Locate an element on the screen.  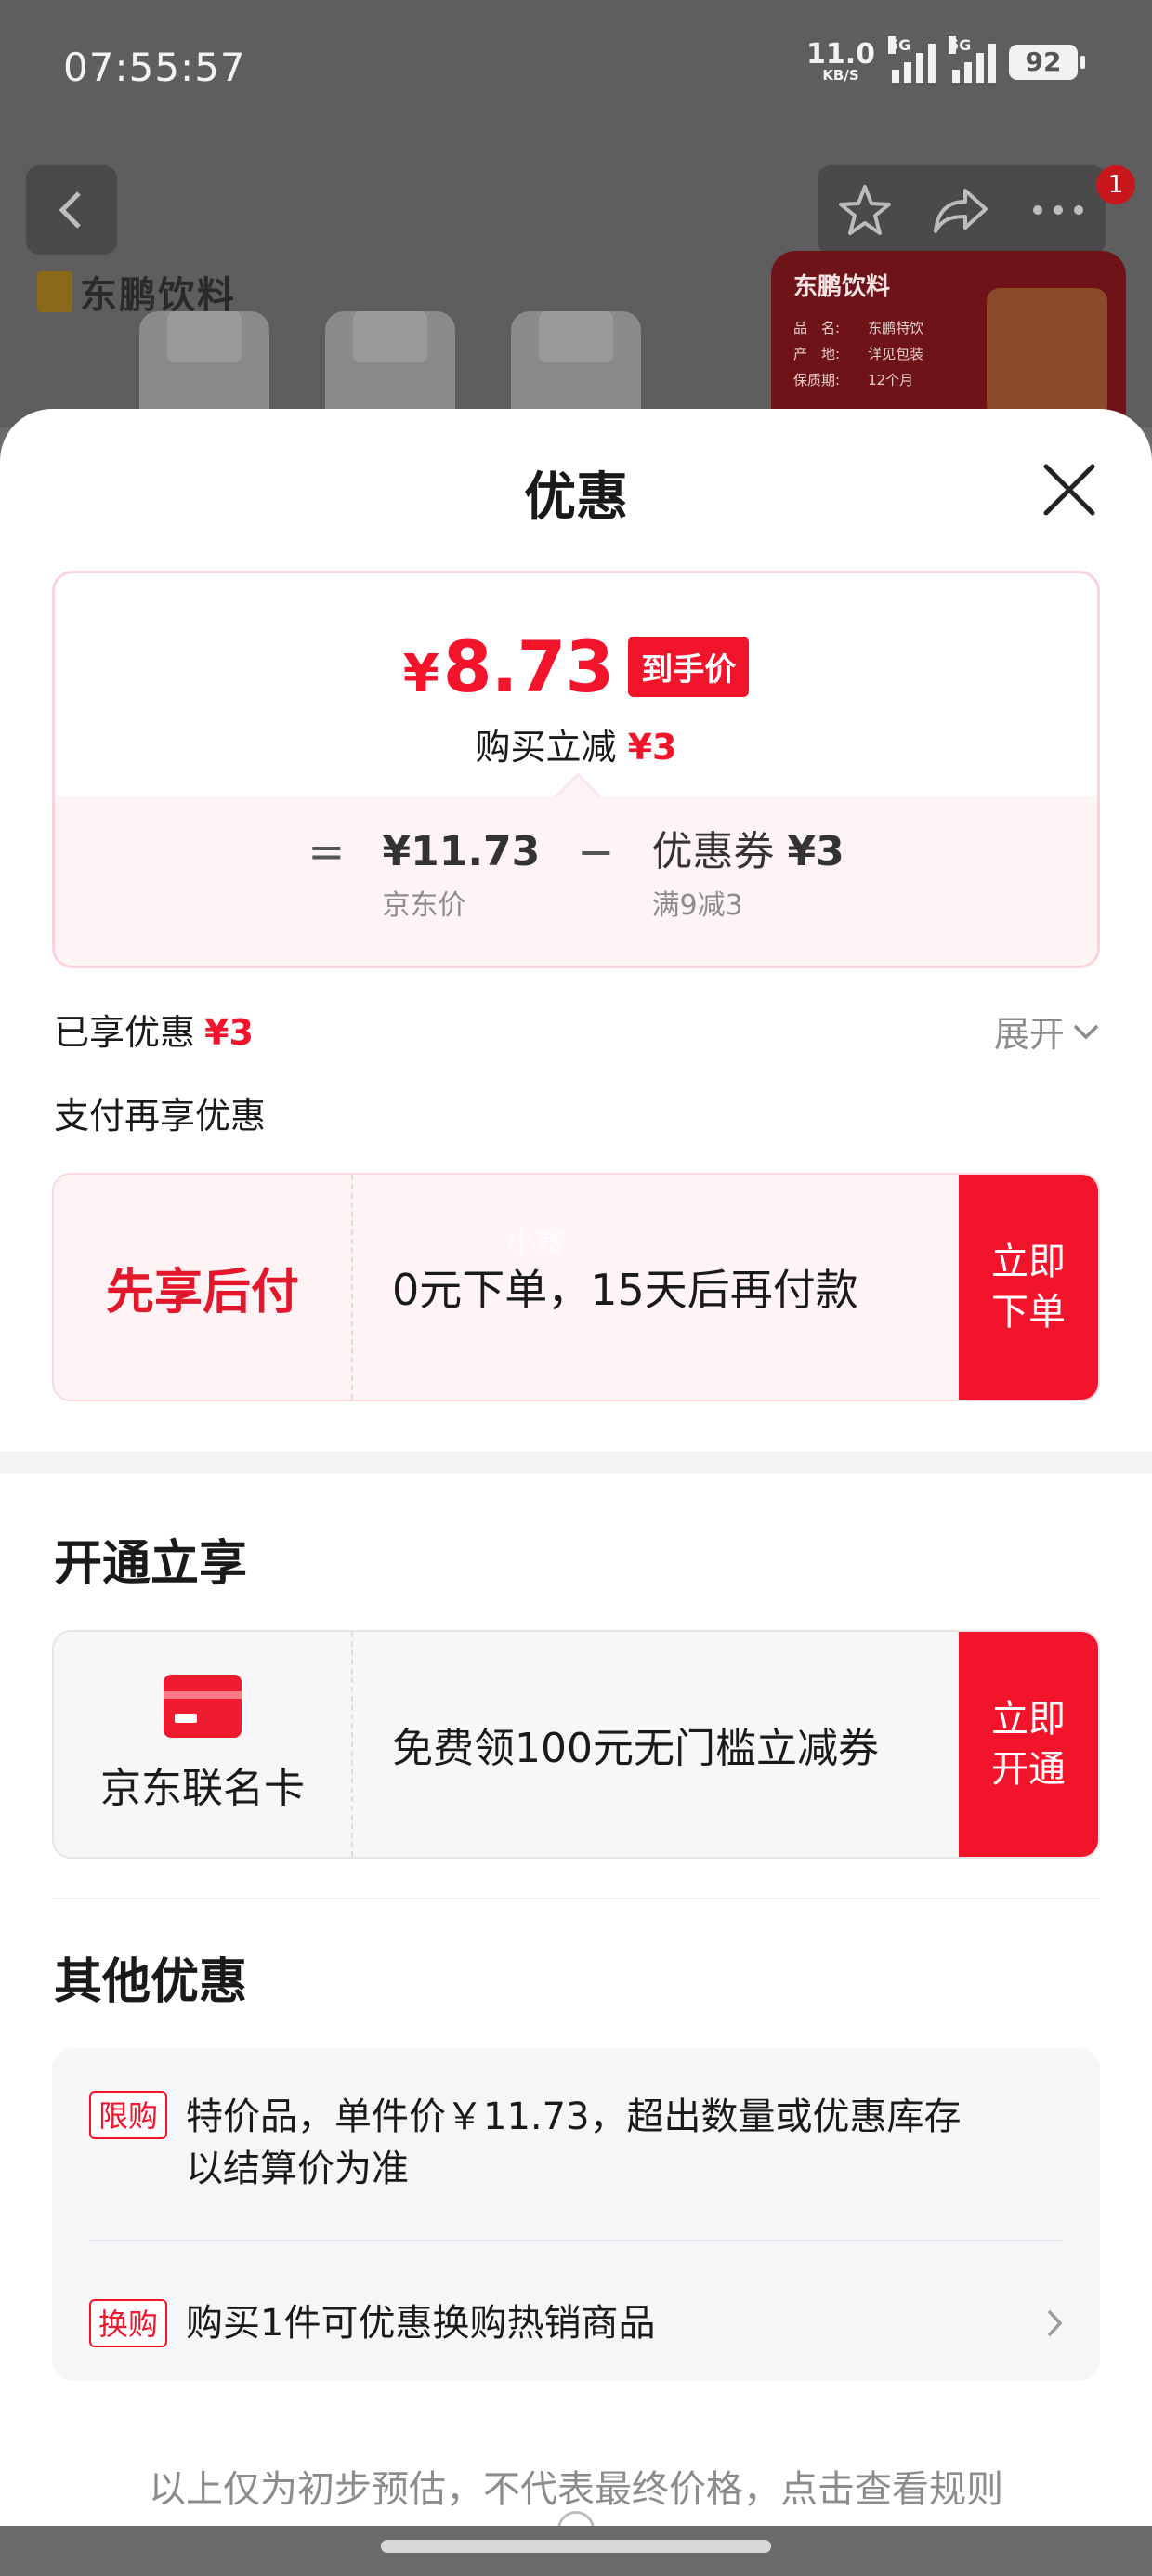
minus-sign: − is located at coordinates (596, 852).